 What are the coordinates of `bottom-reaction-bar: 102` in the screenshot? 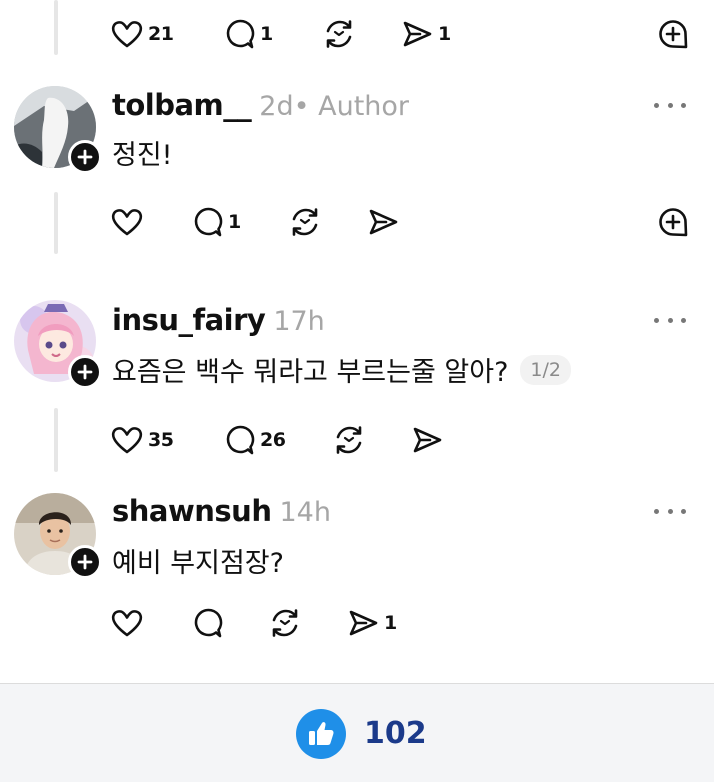 It's located at (357, 732).